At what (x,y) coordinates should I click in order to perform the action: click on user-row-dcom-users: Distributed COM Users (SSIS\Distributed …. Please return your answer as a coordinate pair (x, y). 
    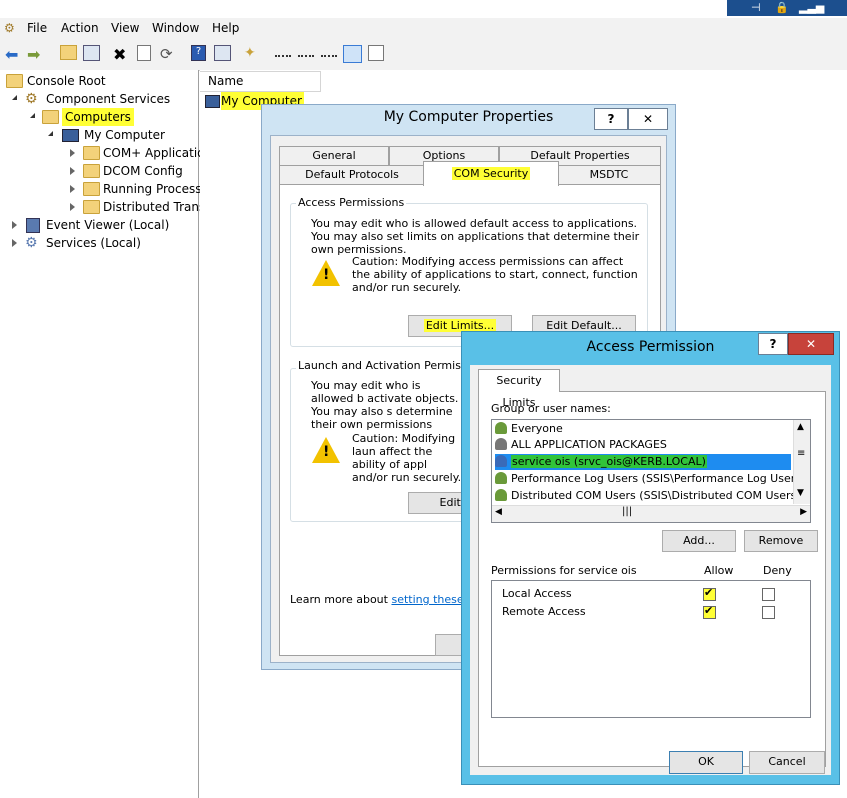
    Looking at the image, I should click on (648, 496).